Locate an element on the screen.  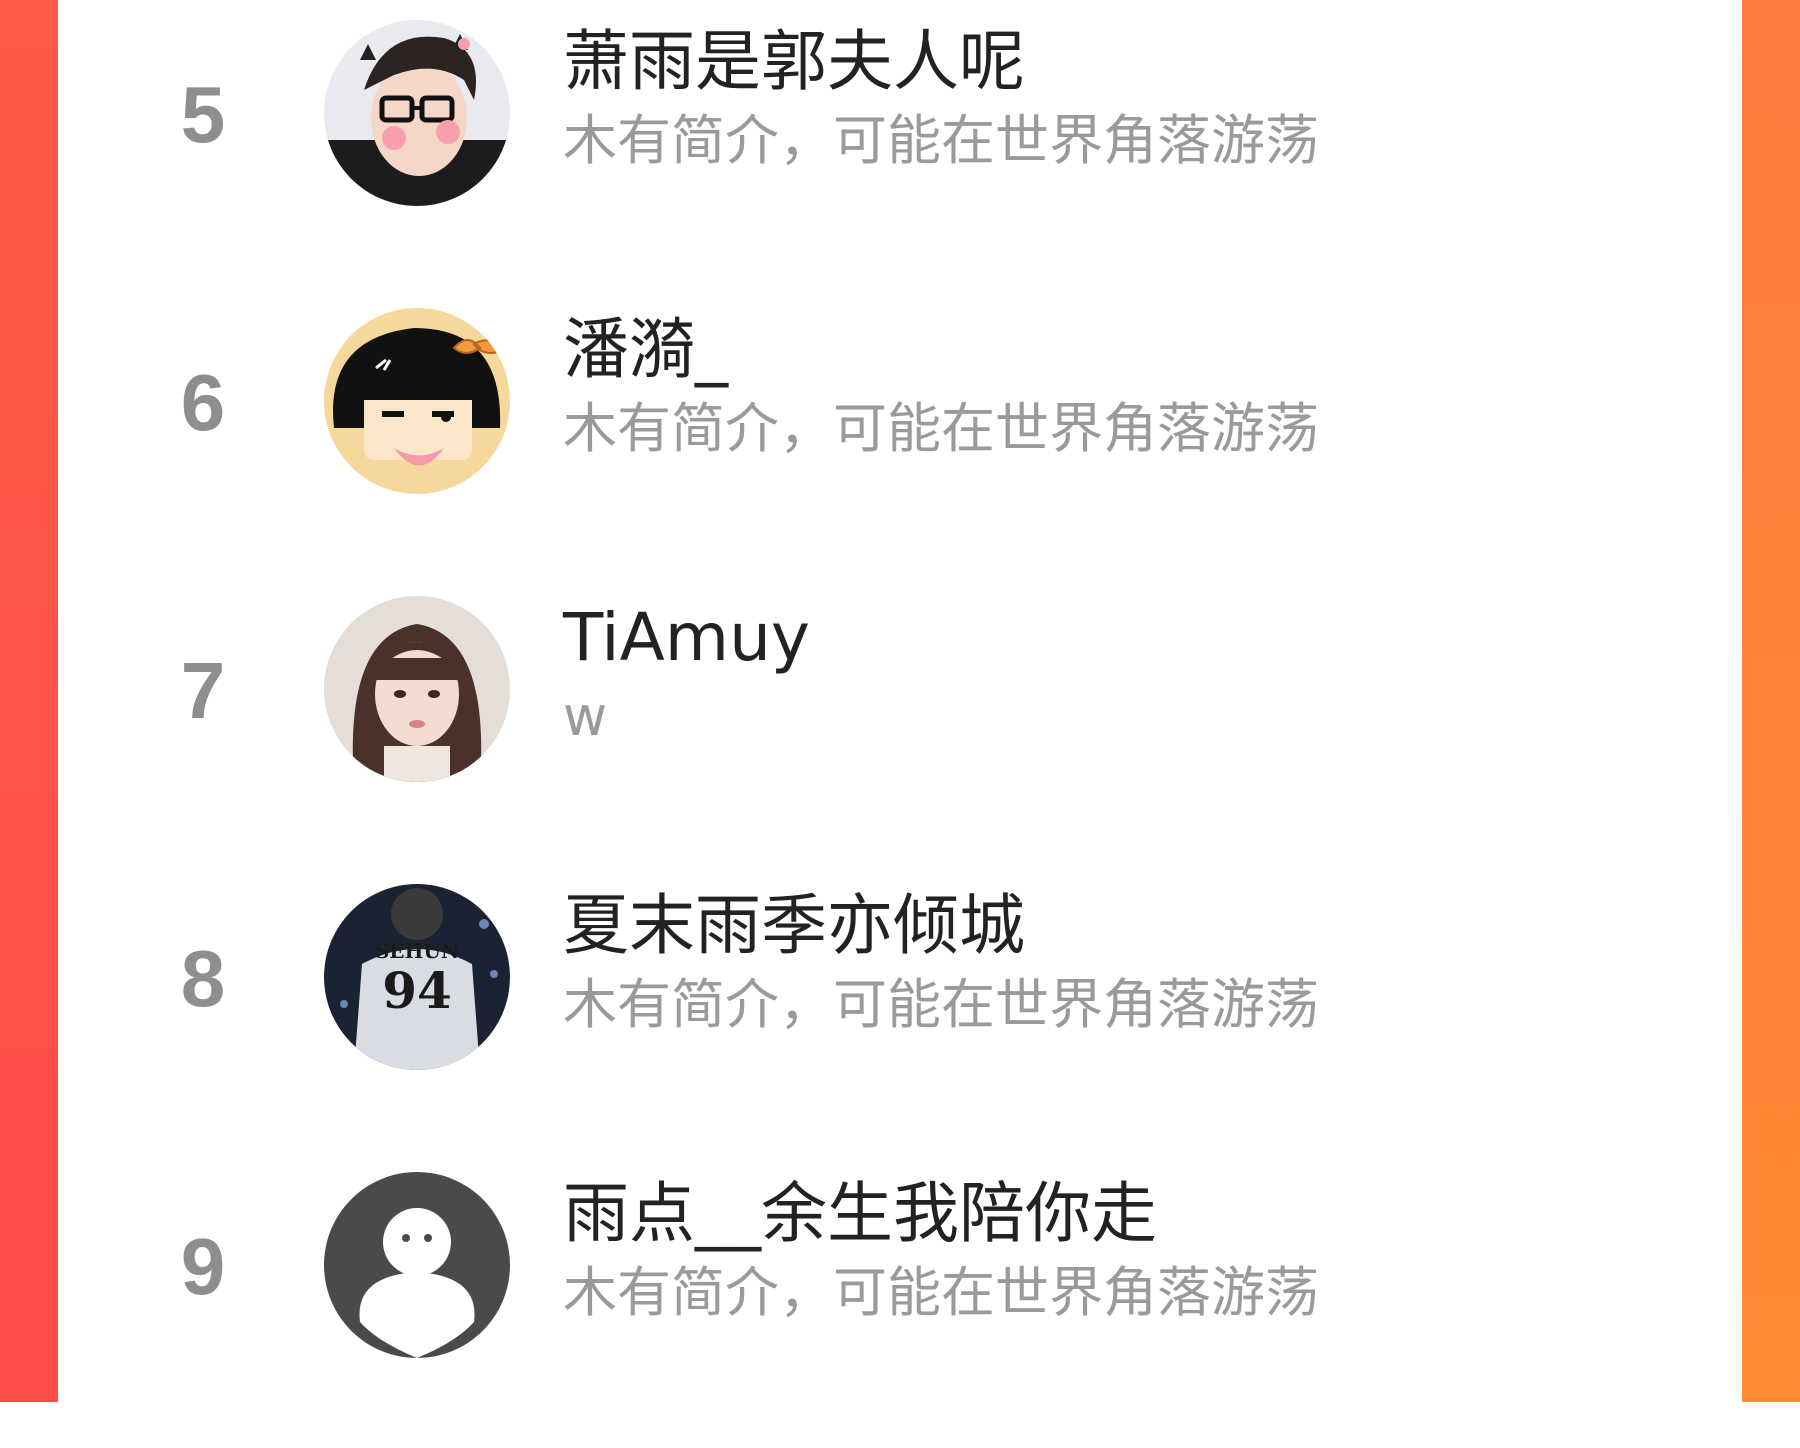
rank-number: 6 is located at coordinates (203, 402).